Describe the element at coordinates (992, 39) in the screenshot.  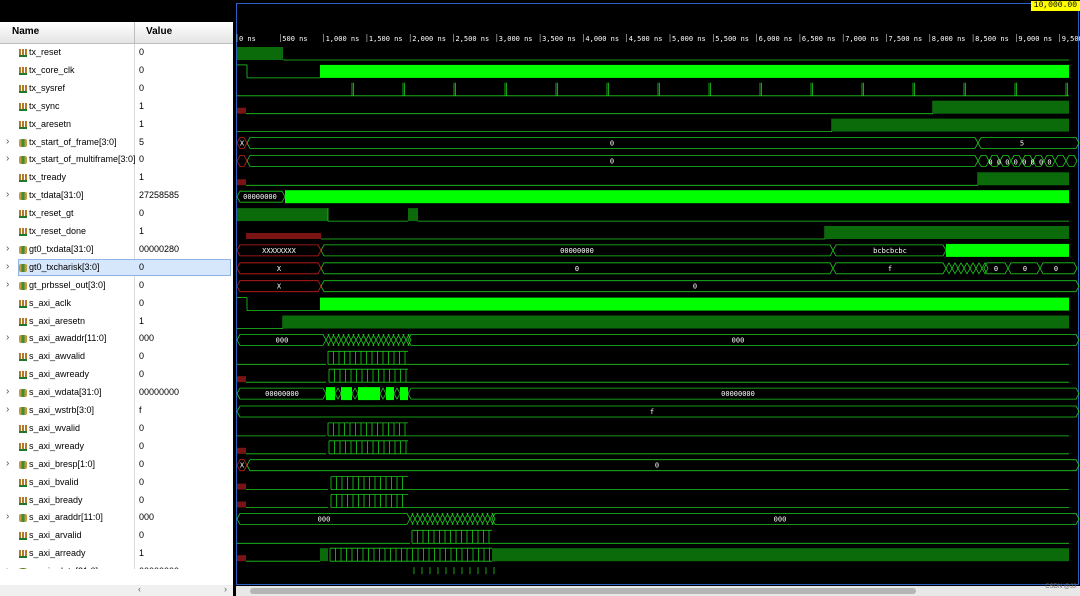
I see `time-tick-label: 8,500 ns` at that location.